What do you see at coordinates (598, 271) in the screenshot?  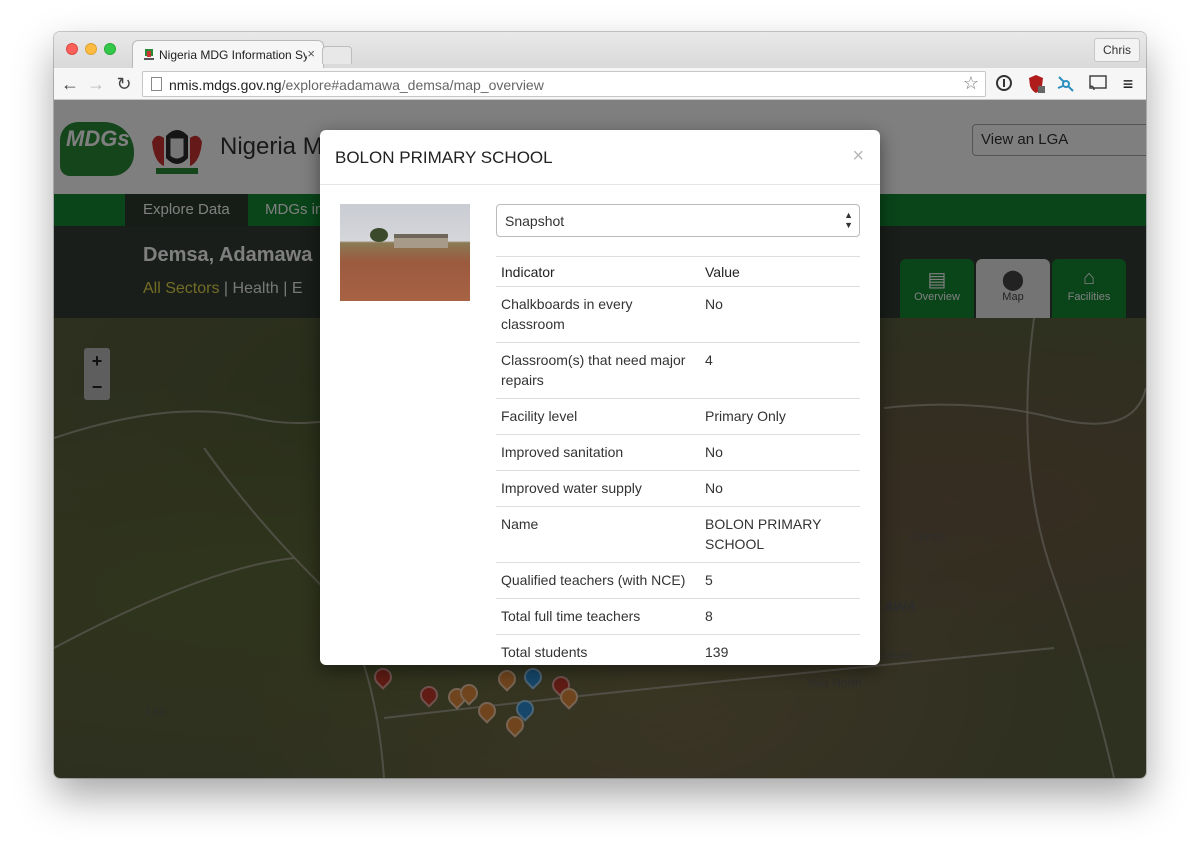 I see `column-header-indicator: Indicator` at bounding box center [598, 271].